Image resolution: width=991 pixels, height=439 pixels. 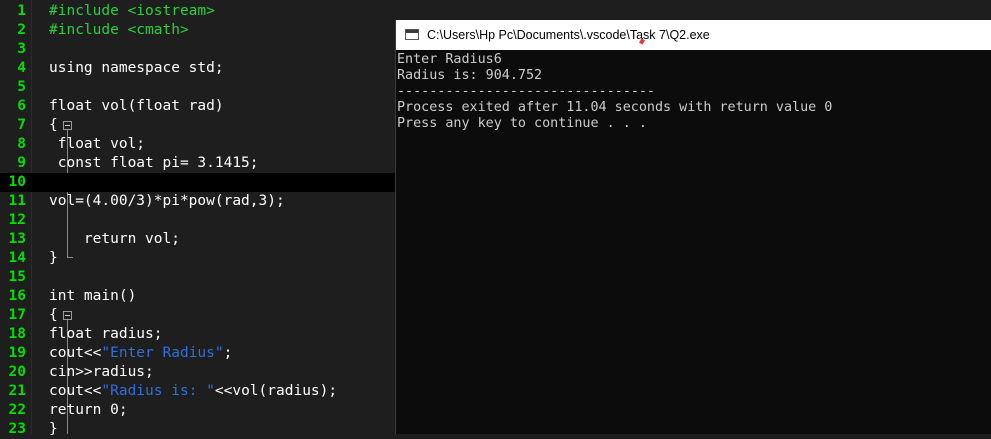 I want to click on code-text: return vol;, so click(x=114, y=239).